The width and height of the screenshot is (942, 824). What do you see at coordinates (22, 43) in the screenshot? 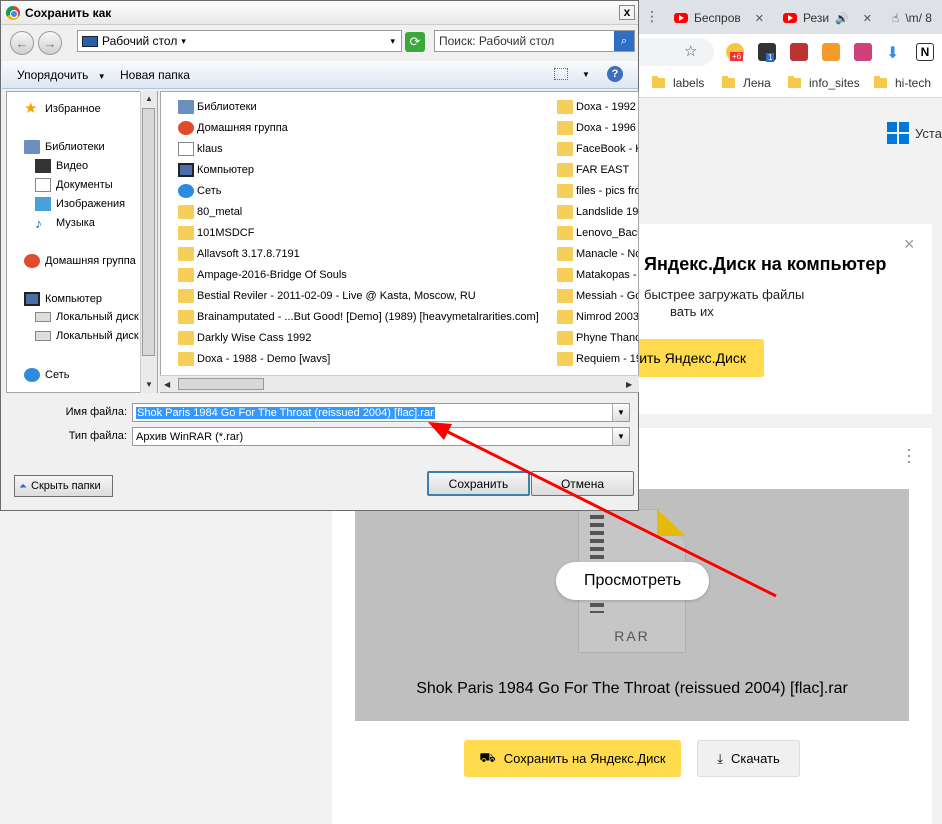
I see `back-icon: ←` at bounding box center [22, 43].